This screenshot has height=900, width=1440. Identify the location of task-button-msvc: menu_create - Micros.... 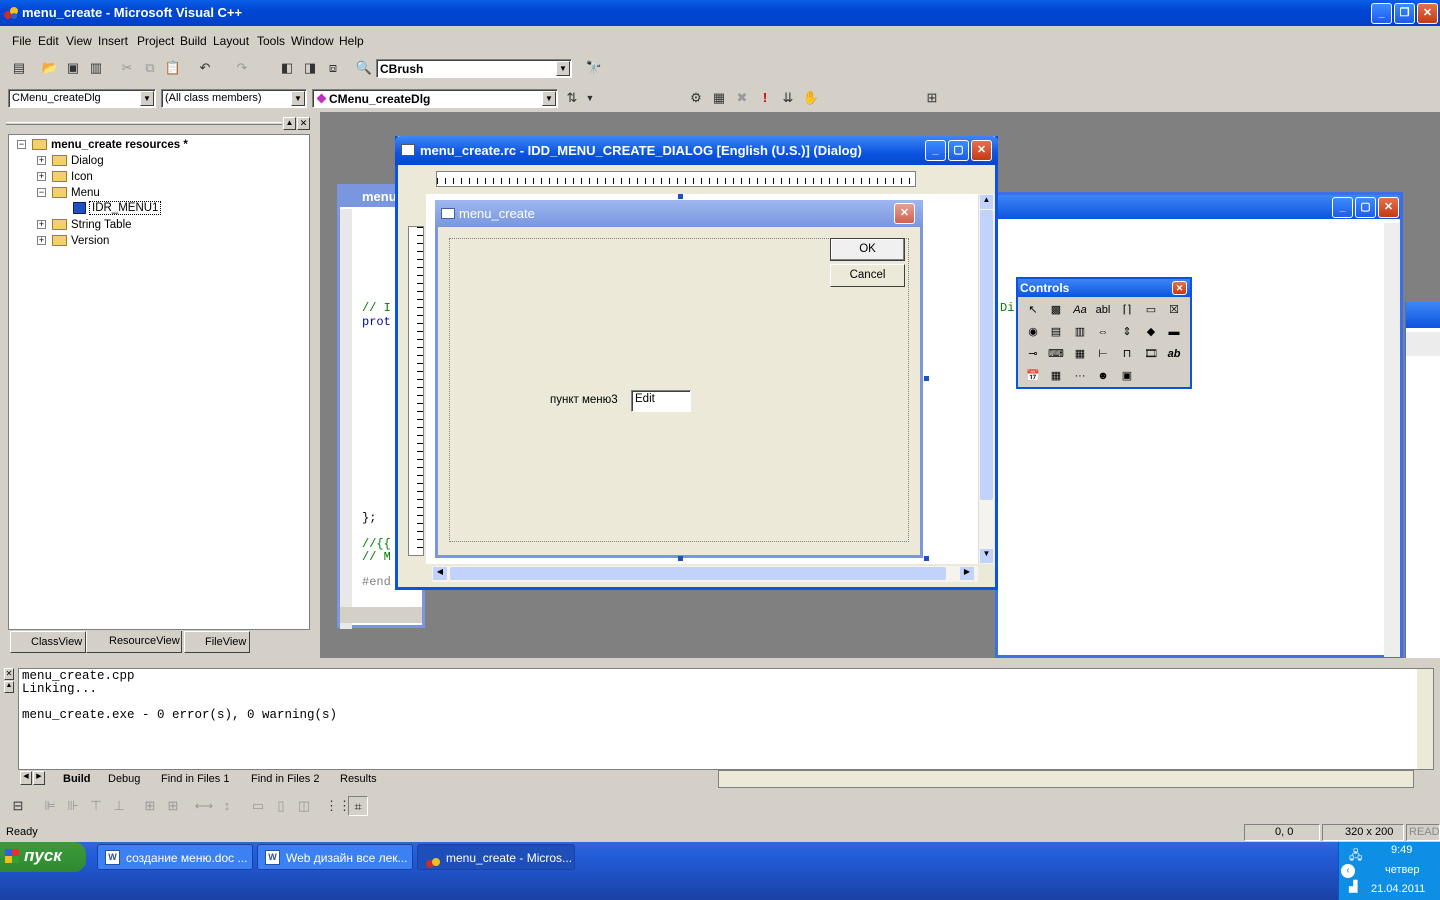
(496, 857).